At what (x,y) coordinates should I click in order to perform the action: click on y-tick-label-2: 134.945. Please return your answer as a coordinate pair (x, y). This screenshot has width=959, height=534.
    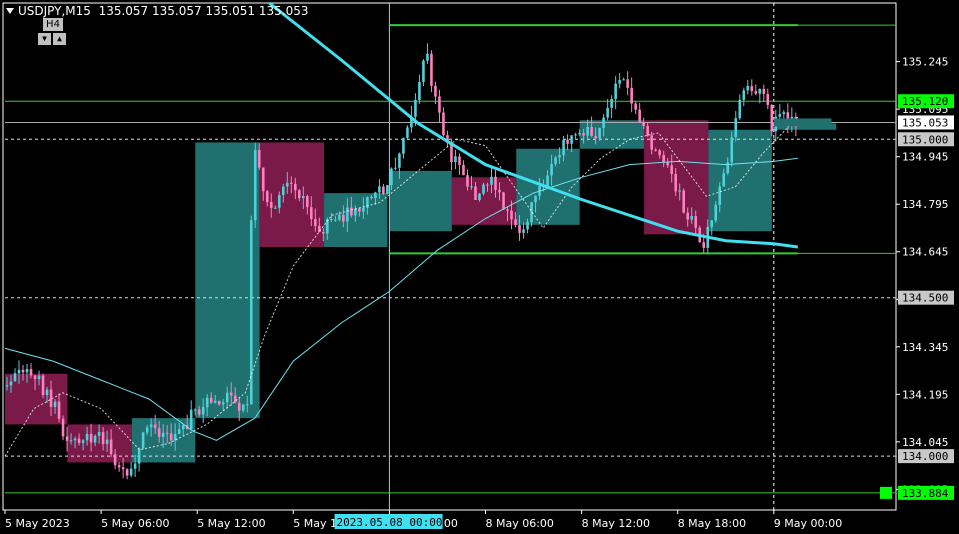
    Looking at the image, I should click on (925, 157).